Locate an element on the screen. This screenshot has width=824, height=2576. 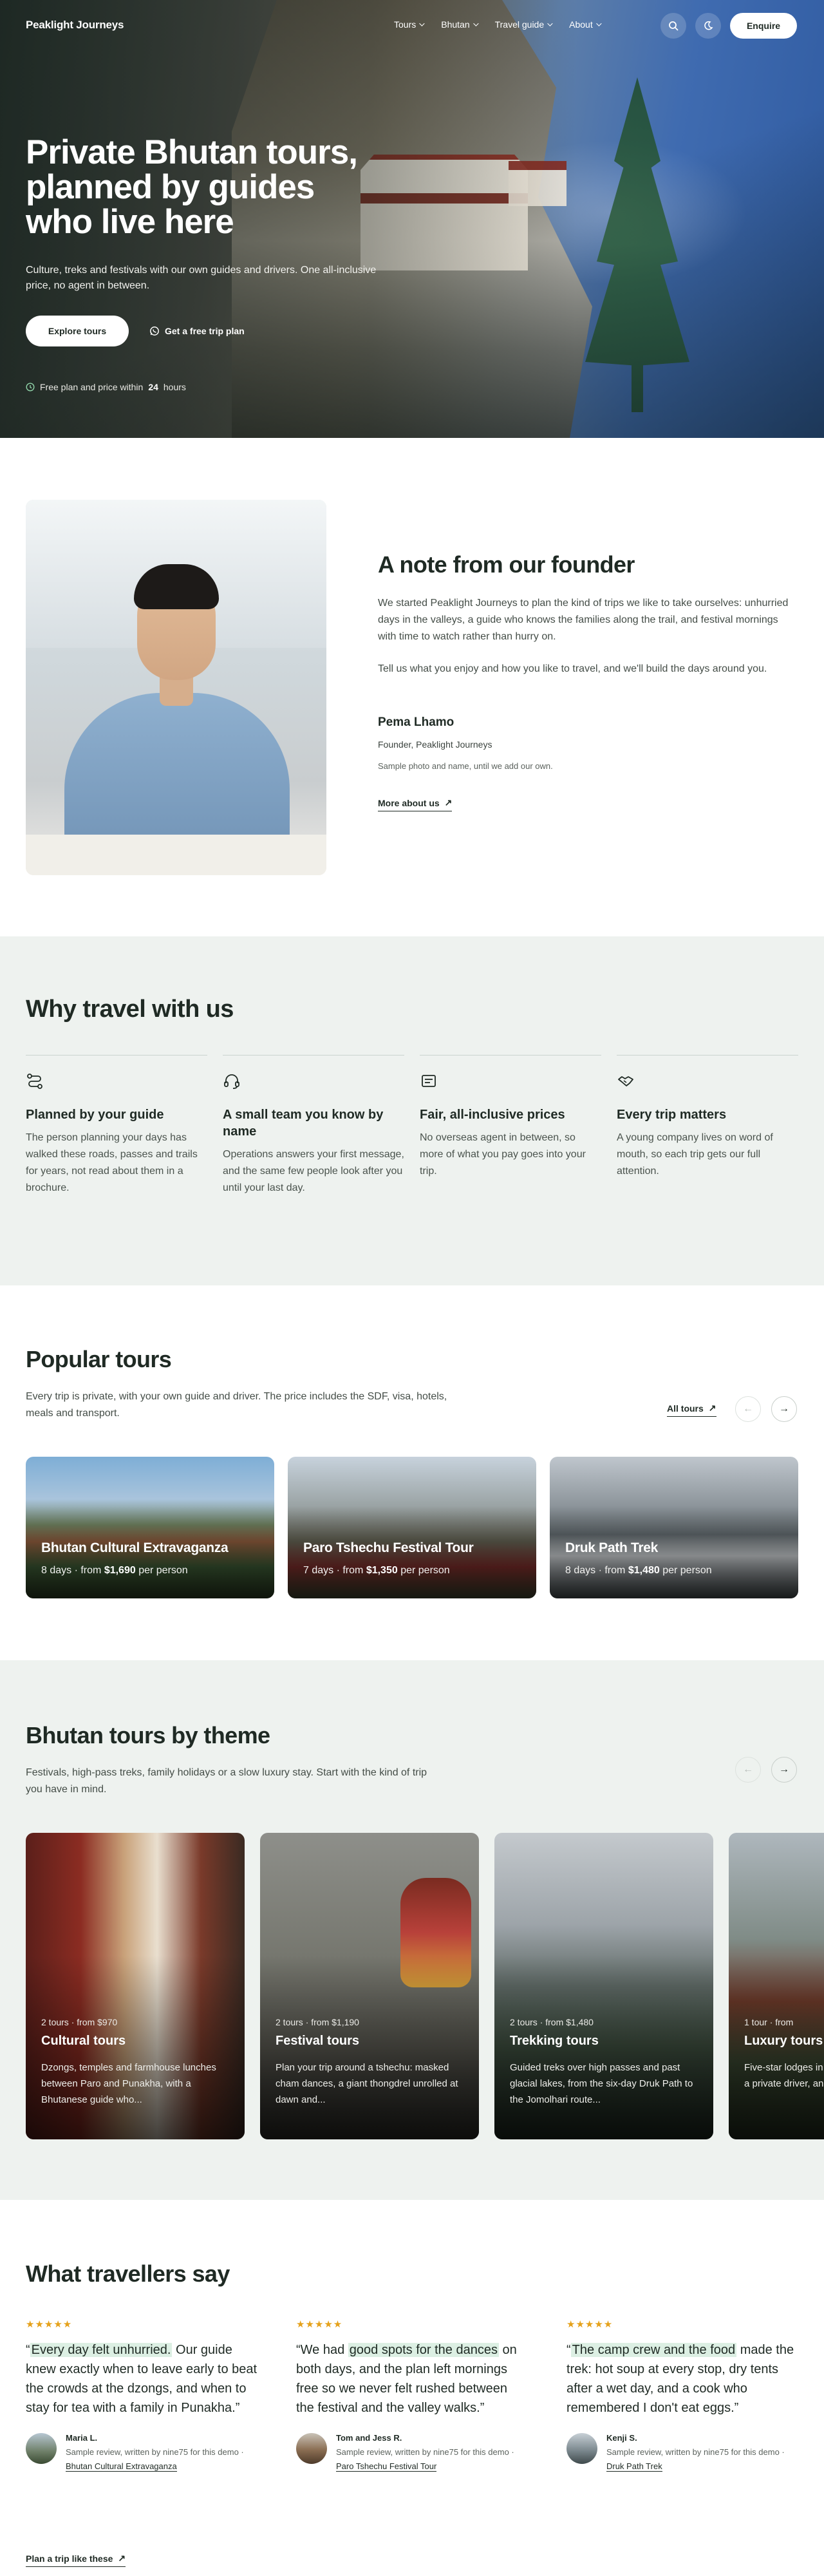
photo-table is located at coordinates (176, 855).